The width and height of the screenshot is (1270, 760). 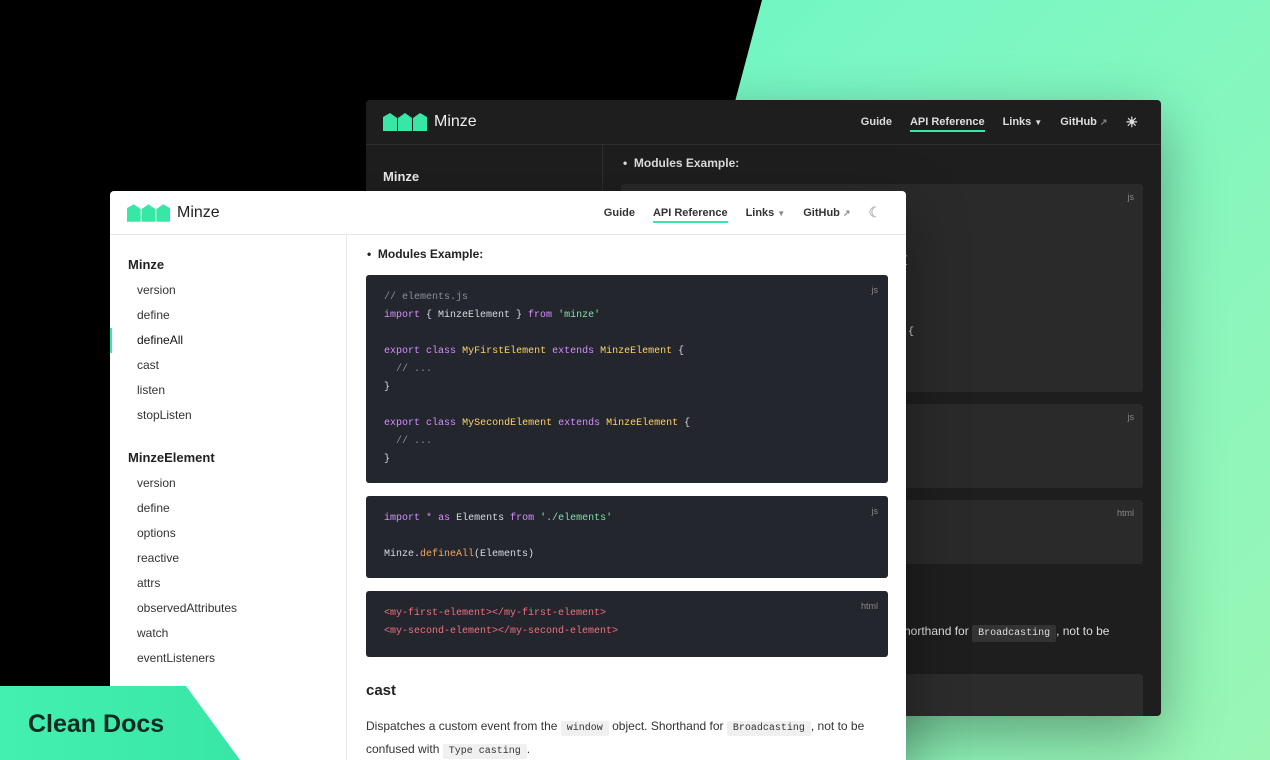 I want to click on code-tag: </my-first-element>, so click(x=549, y=613).